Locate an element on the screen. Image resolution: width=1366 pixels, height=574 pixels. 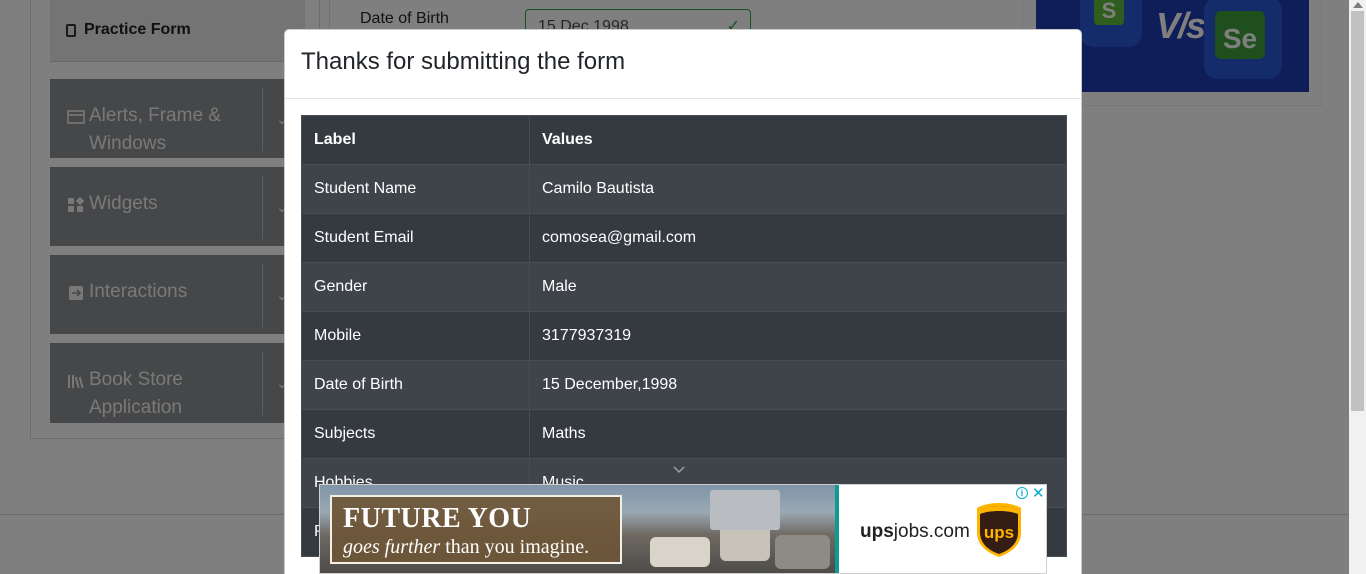
ad-domain-rest: jobs.com is located at coordinates (931, 531).